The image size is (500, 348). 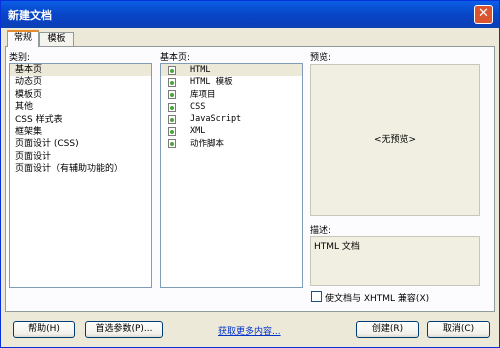 What do you see at coordinates (377, 297) in the screenshot?
I see `xhtml-checkbox-label: 使文档与 XHTML 兼容(X)` at bounding box center [377, 297].